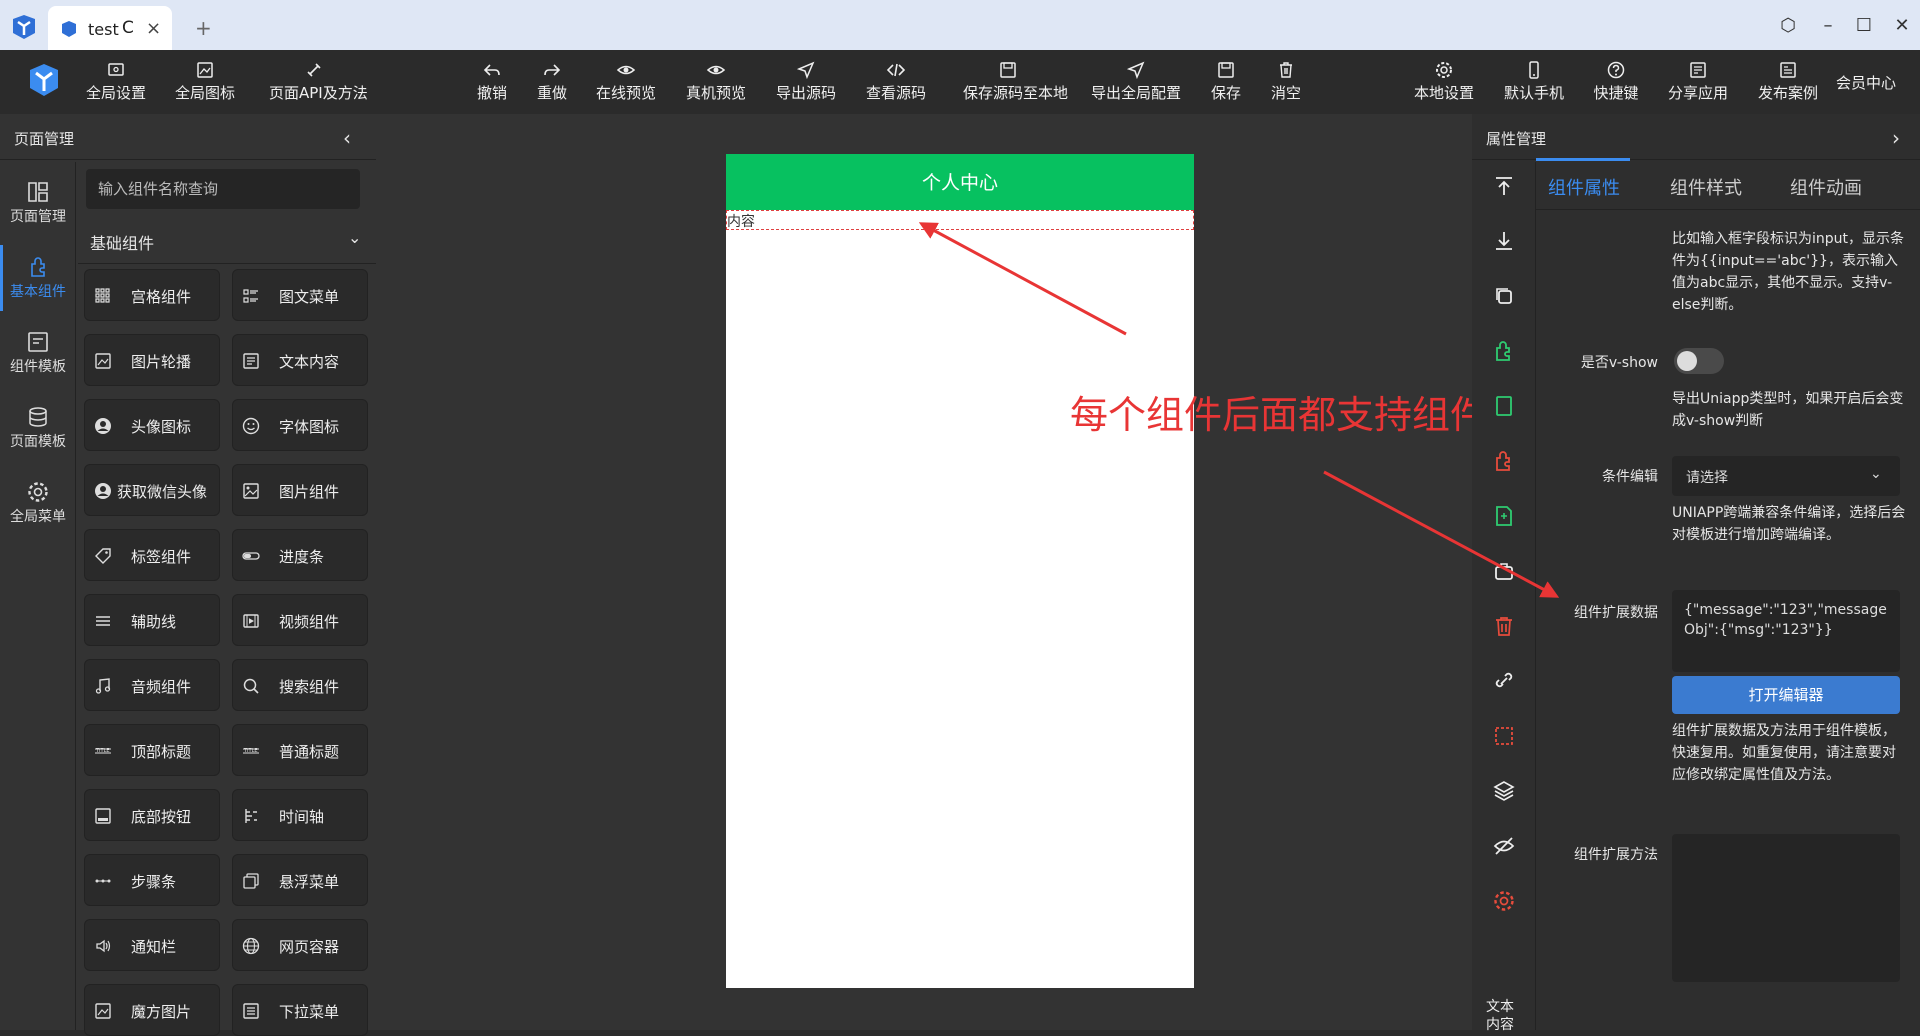 The height and width of the screenshot is (1036, 1920). What do you see at coordinates (806, 81) in the screenshot?
I see `toolbar-button-middle-4: 导出源码` at bounding box center [806, 81].